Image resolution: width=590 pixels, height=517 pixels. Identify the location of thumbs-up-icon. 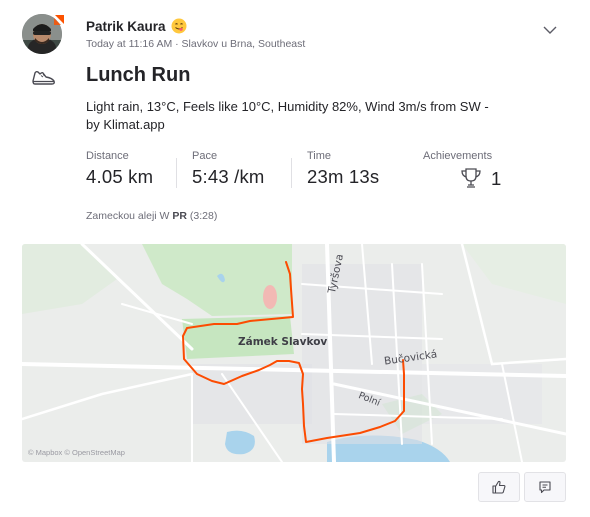
(499, 487).